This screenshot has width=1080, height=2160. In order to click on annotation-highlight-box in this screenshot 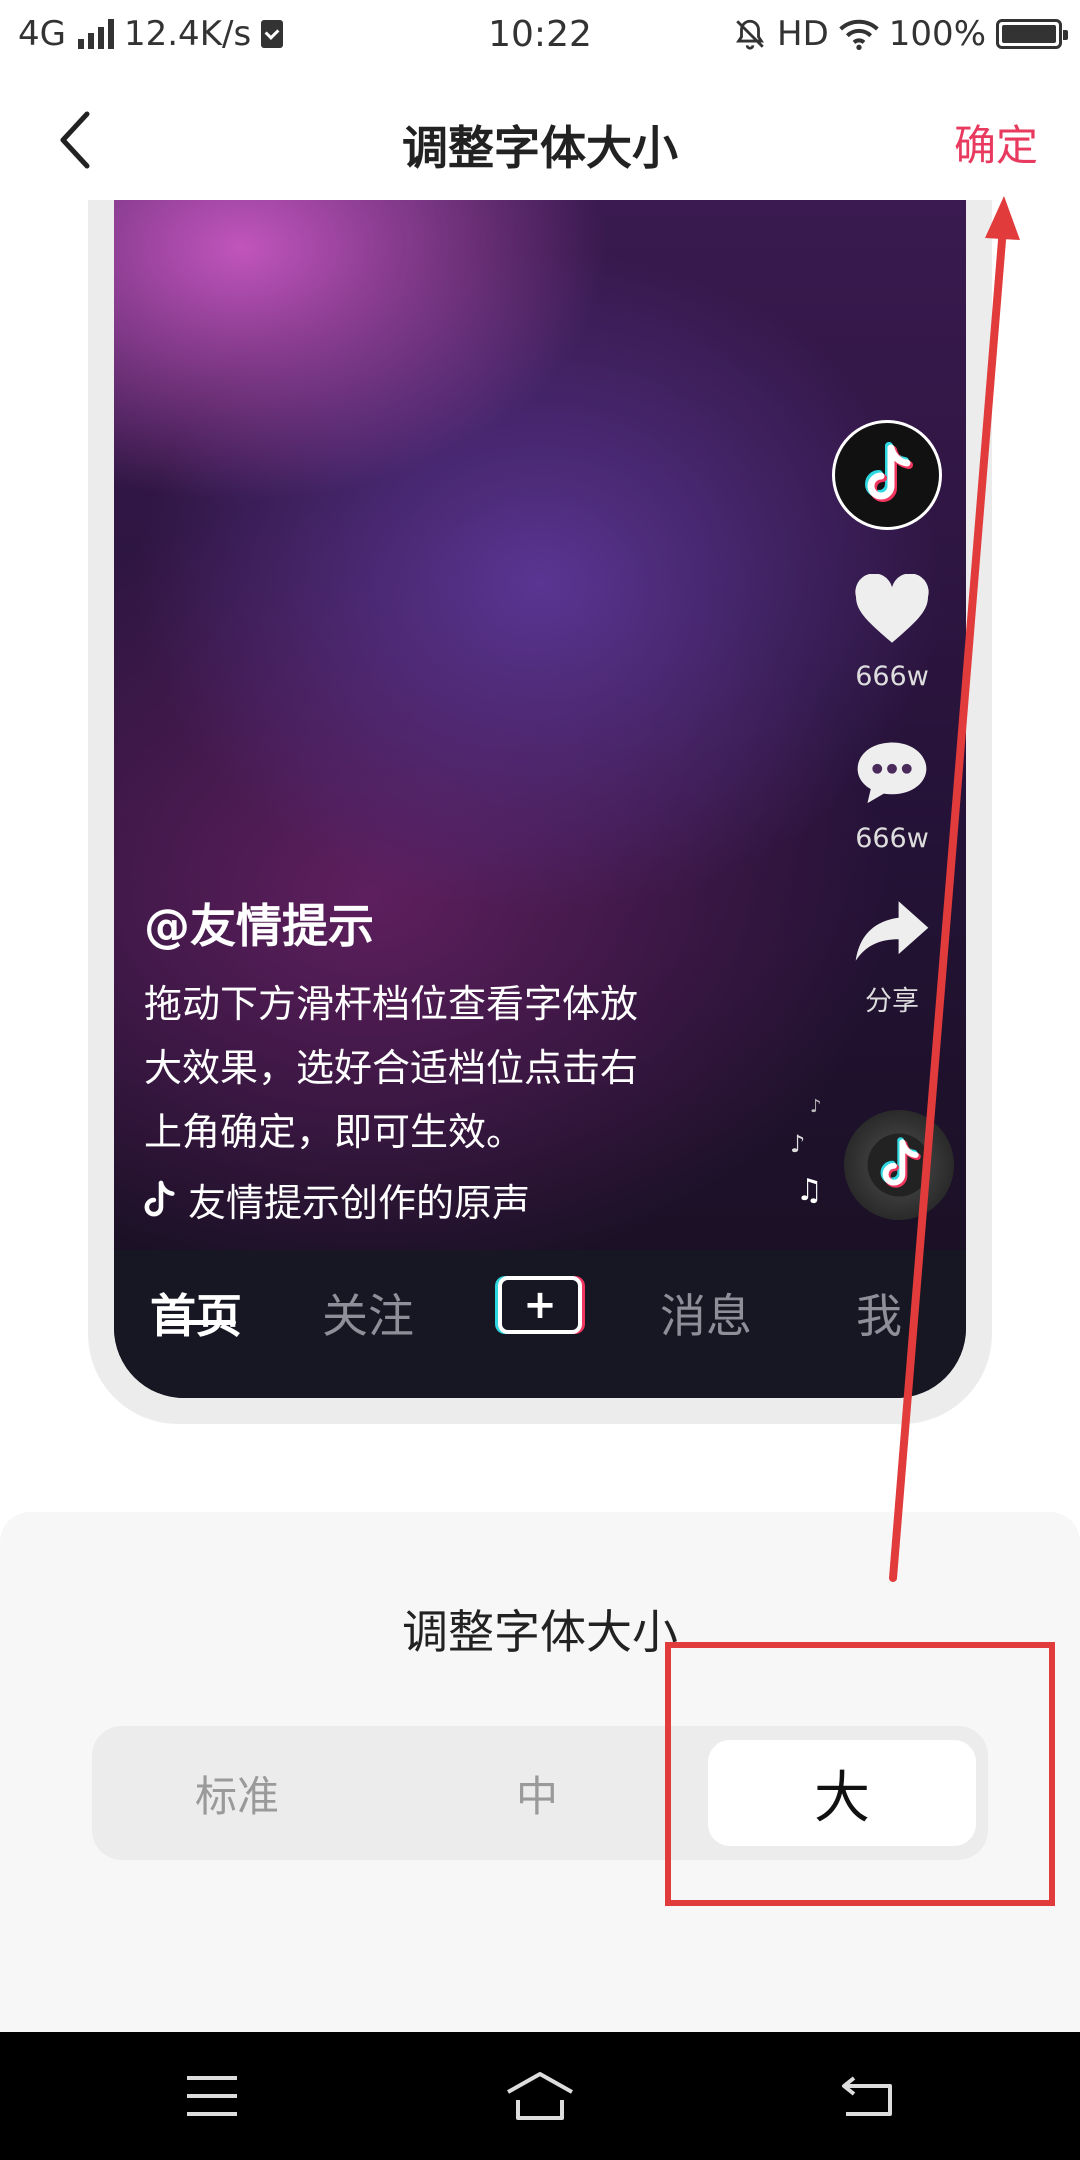, I will do `click(860, 1774)`.